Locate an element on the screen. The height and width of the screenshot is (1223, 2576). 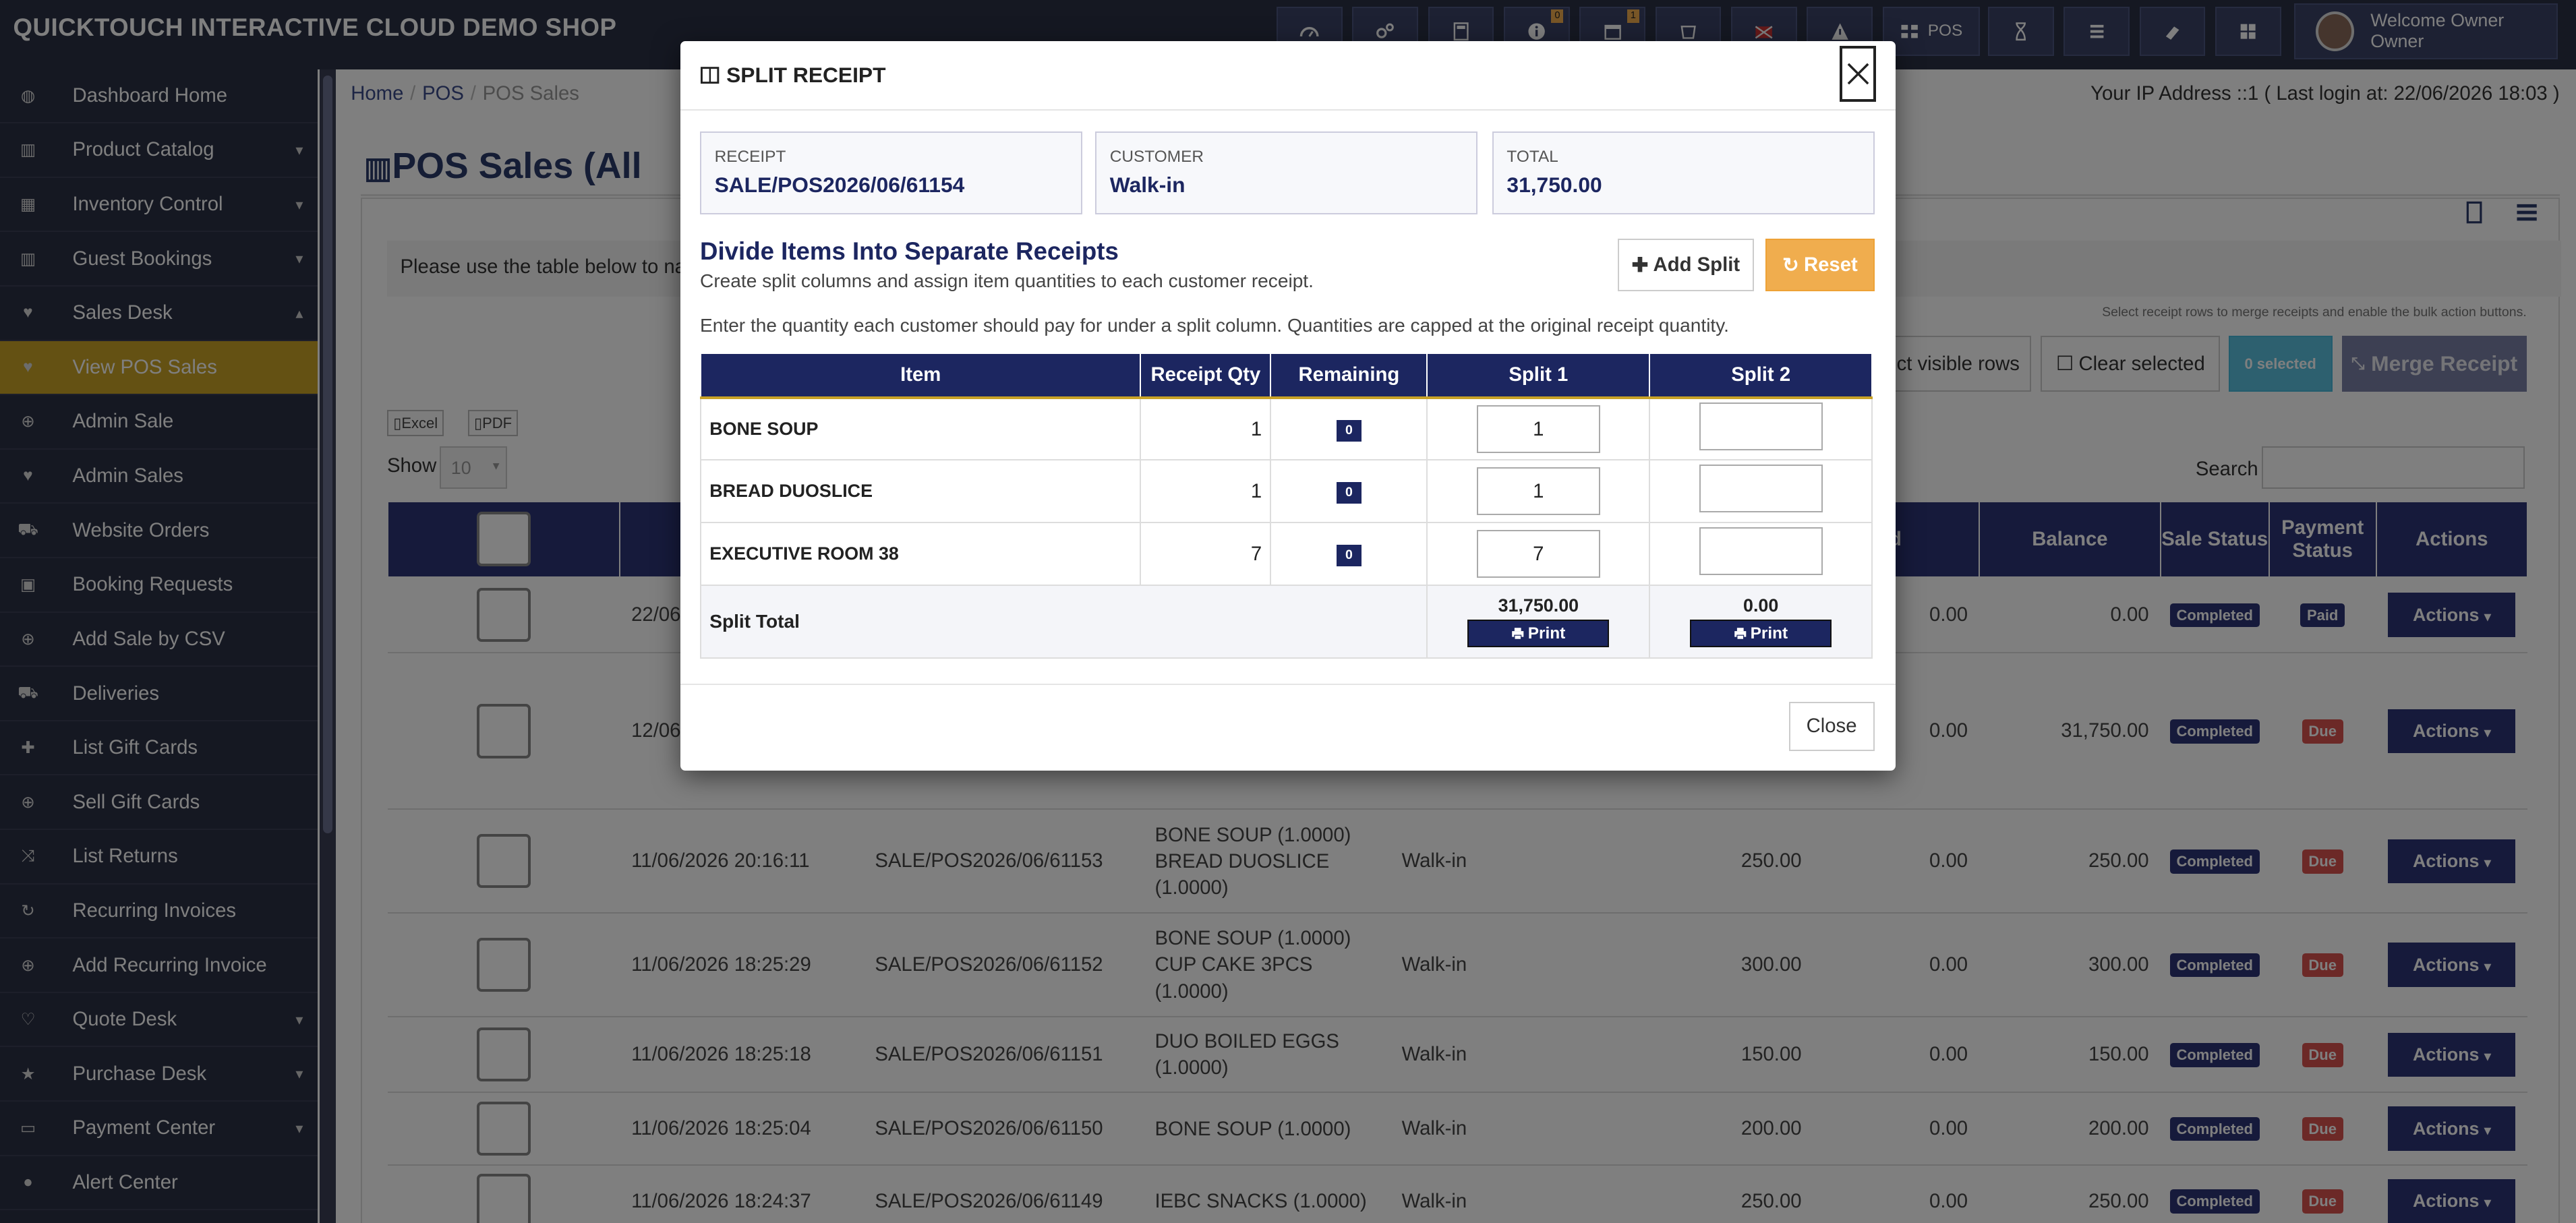
modal-title: SPLIT RECEIPT is located at coordinates (793, 76).